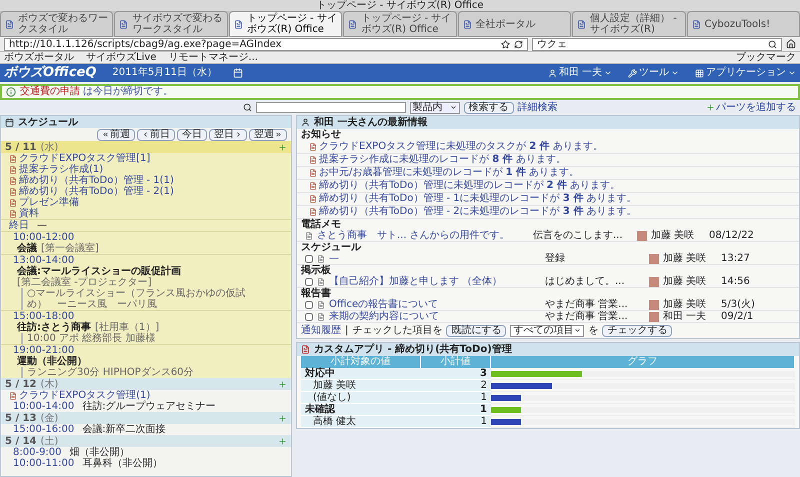  What do you see at coordinates (469, 186) in the screenshot?
I see `notice-link: 締め切り（共有ToDo）管理に未処理のレコードが 2 件 あります。` at bounding box center [469, 186].